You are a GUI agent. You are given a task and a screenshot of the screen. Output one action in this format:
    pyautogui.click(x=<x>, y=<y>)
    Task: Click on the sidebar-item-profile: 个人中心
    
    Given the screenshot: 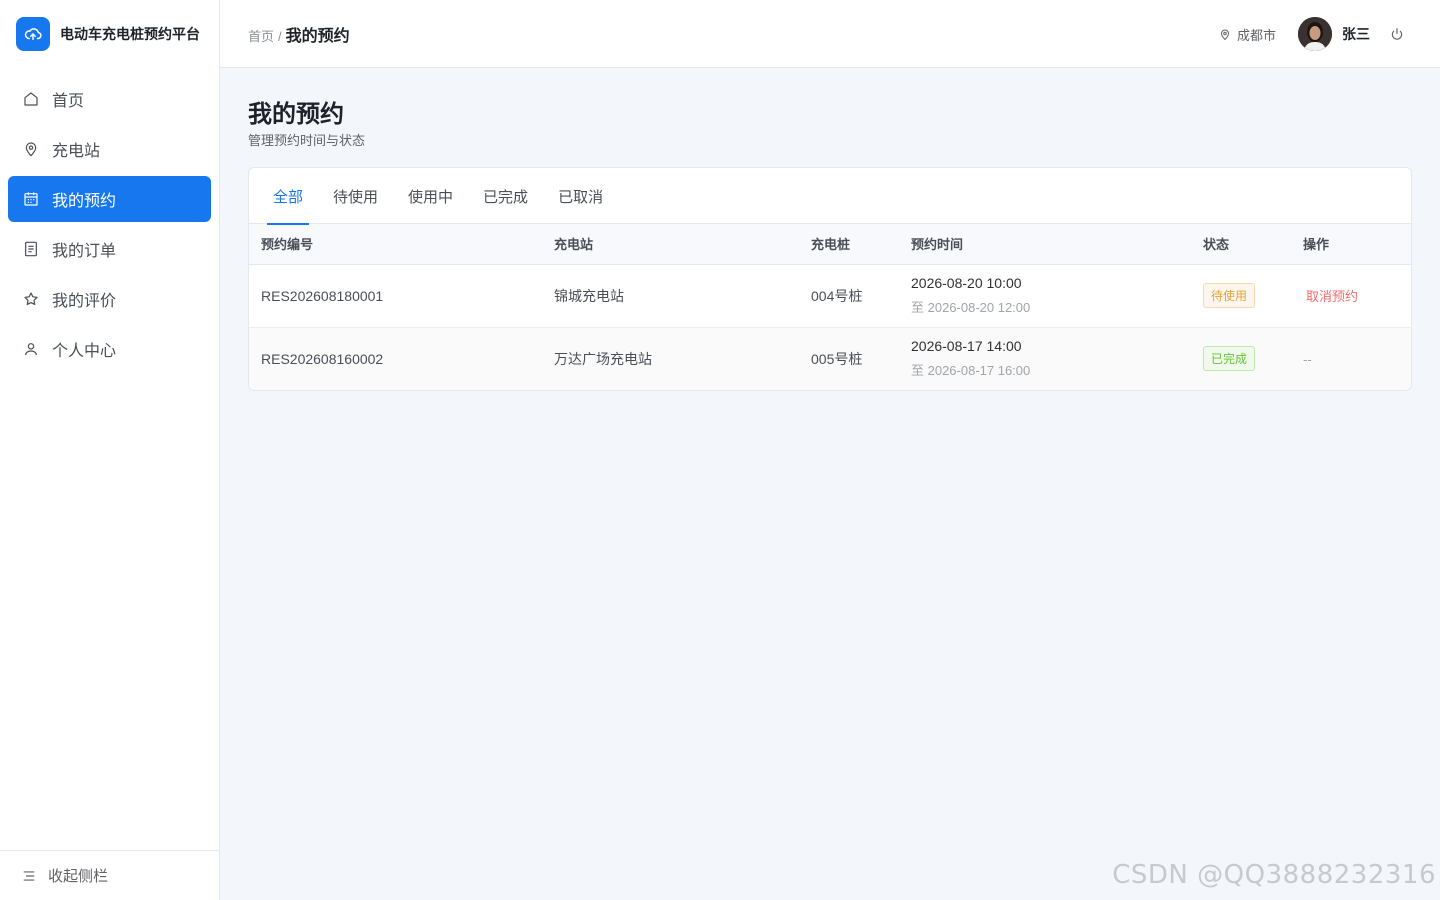 What is the action you would take?
    pyautogui.click(x=109, y=349)
    